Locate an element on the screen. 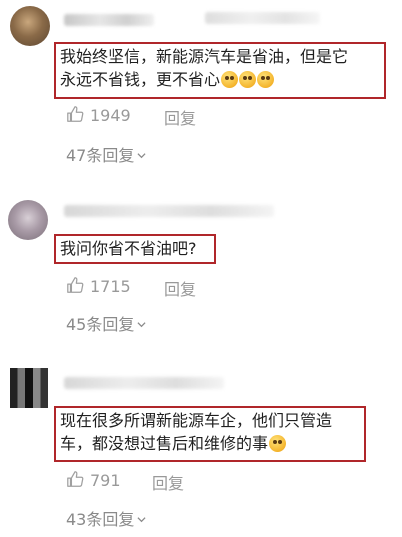 This screenshot has height=537, width=402. like-count: 1715 is located at coordinates (110, 286).